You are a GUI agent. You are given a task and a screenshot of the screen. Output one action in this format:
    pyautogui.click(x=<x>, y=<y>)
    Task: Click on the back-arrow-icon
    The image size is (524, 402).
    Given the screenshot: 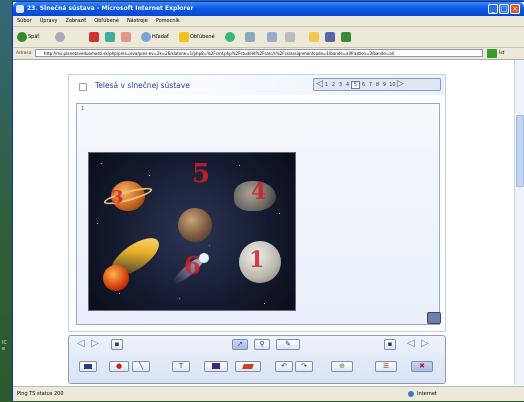 What is the action you would take?
    pyautogui.click(x=22, y=37)
    